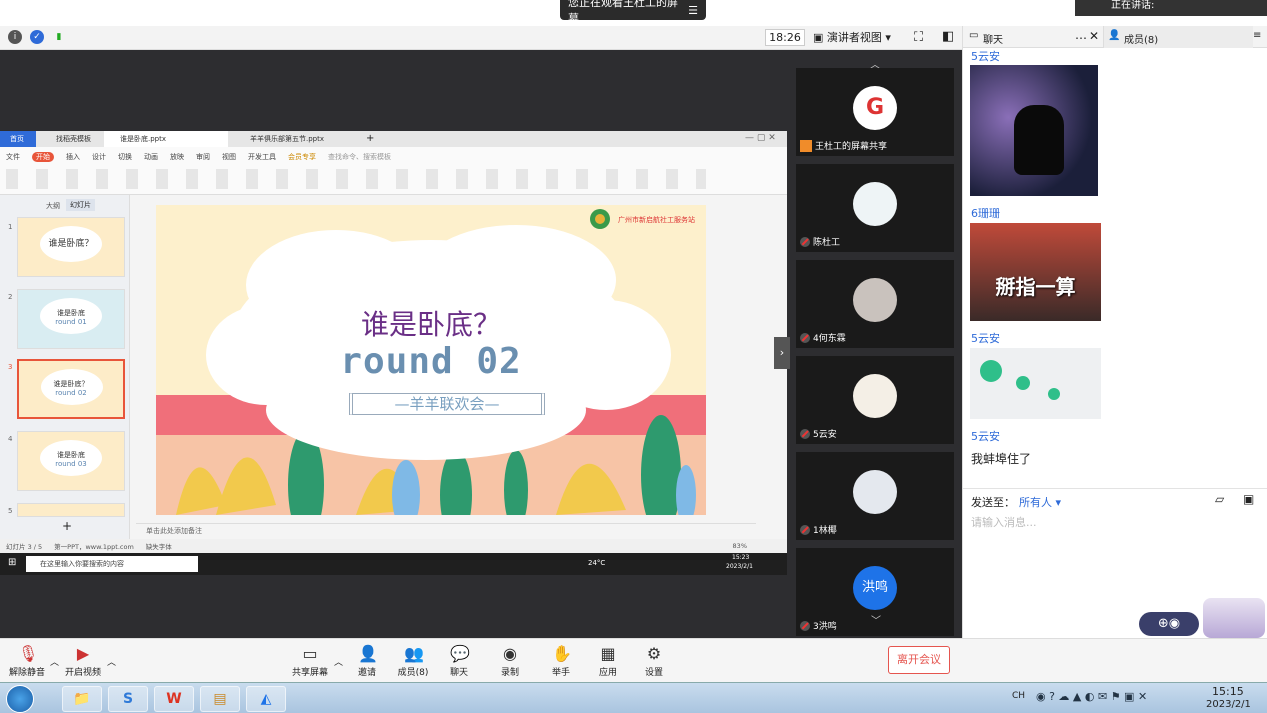 The image size is (1267, 713). Describe the element at coordinates (10, 511) in the screenshot. I see `slide-number: 5` at that location.